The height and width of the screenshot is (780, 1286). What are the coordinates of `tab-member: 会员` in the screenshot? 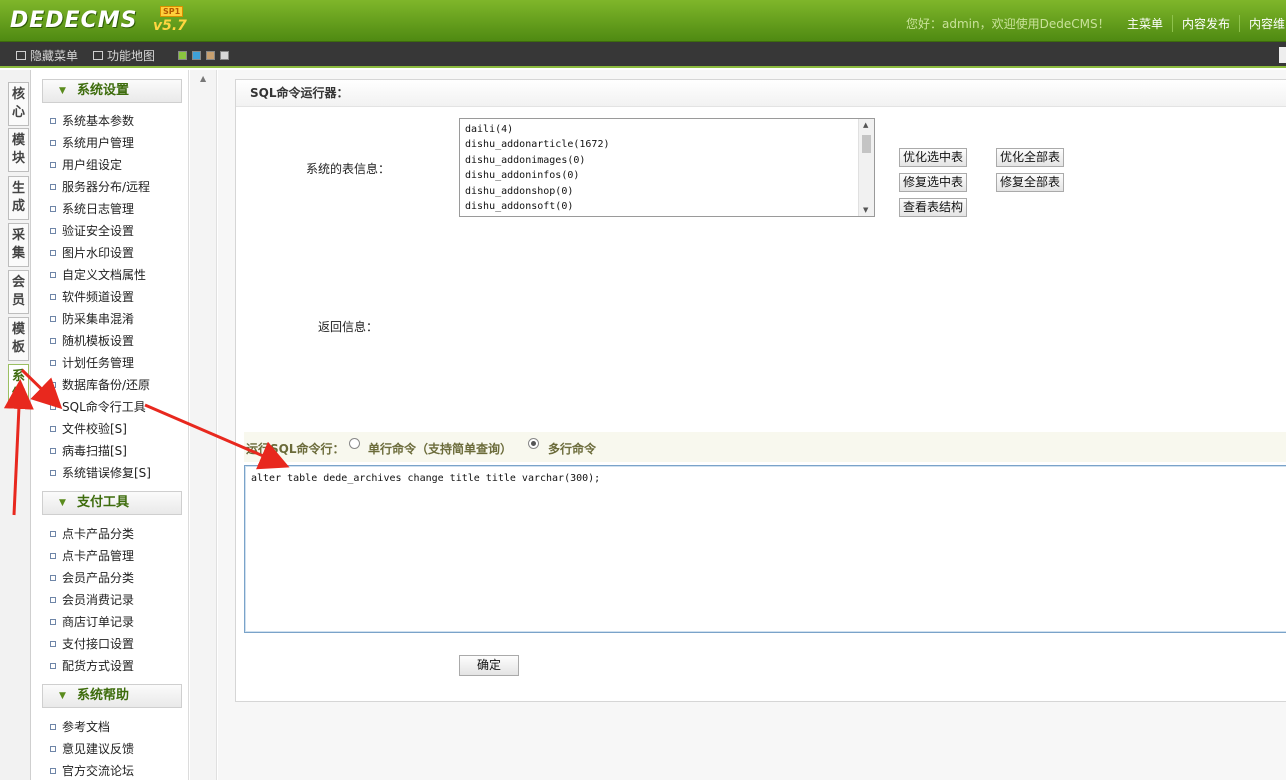 It's located at (18, 292).